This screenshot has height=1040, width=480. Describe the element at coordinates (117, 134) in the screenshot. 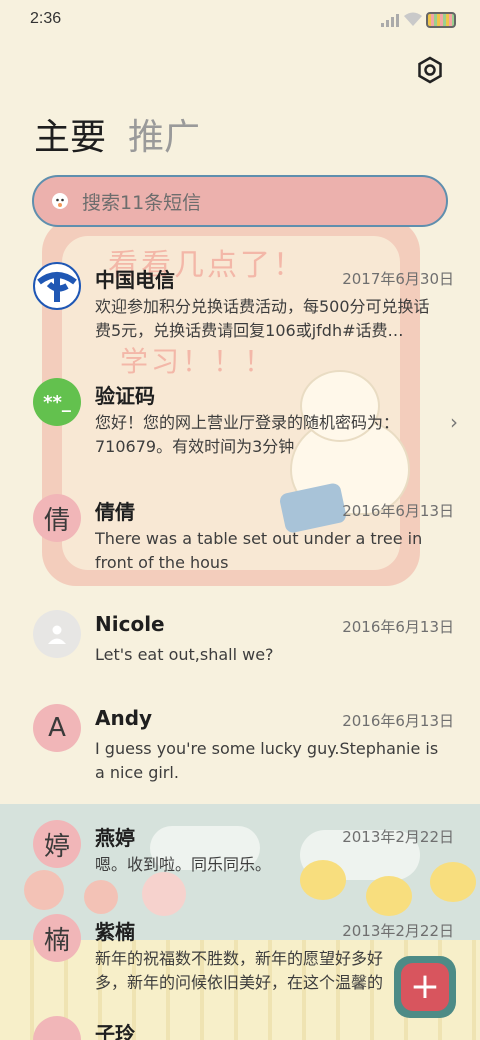

I see `tab-bar: 主要 推广` at that location.